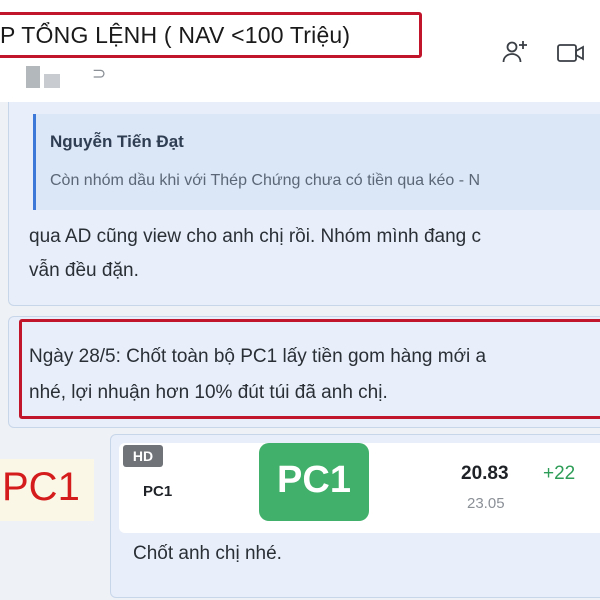 Image resolution: width=600 pixels, height=600 pixels. What do you see at coordinates (158, 491) in the screenshot?
I see `stock-symbol: PC1` at bounding box center [158, 491].